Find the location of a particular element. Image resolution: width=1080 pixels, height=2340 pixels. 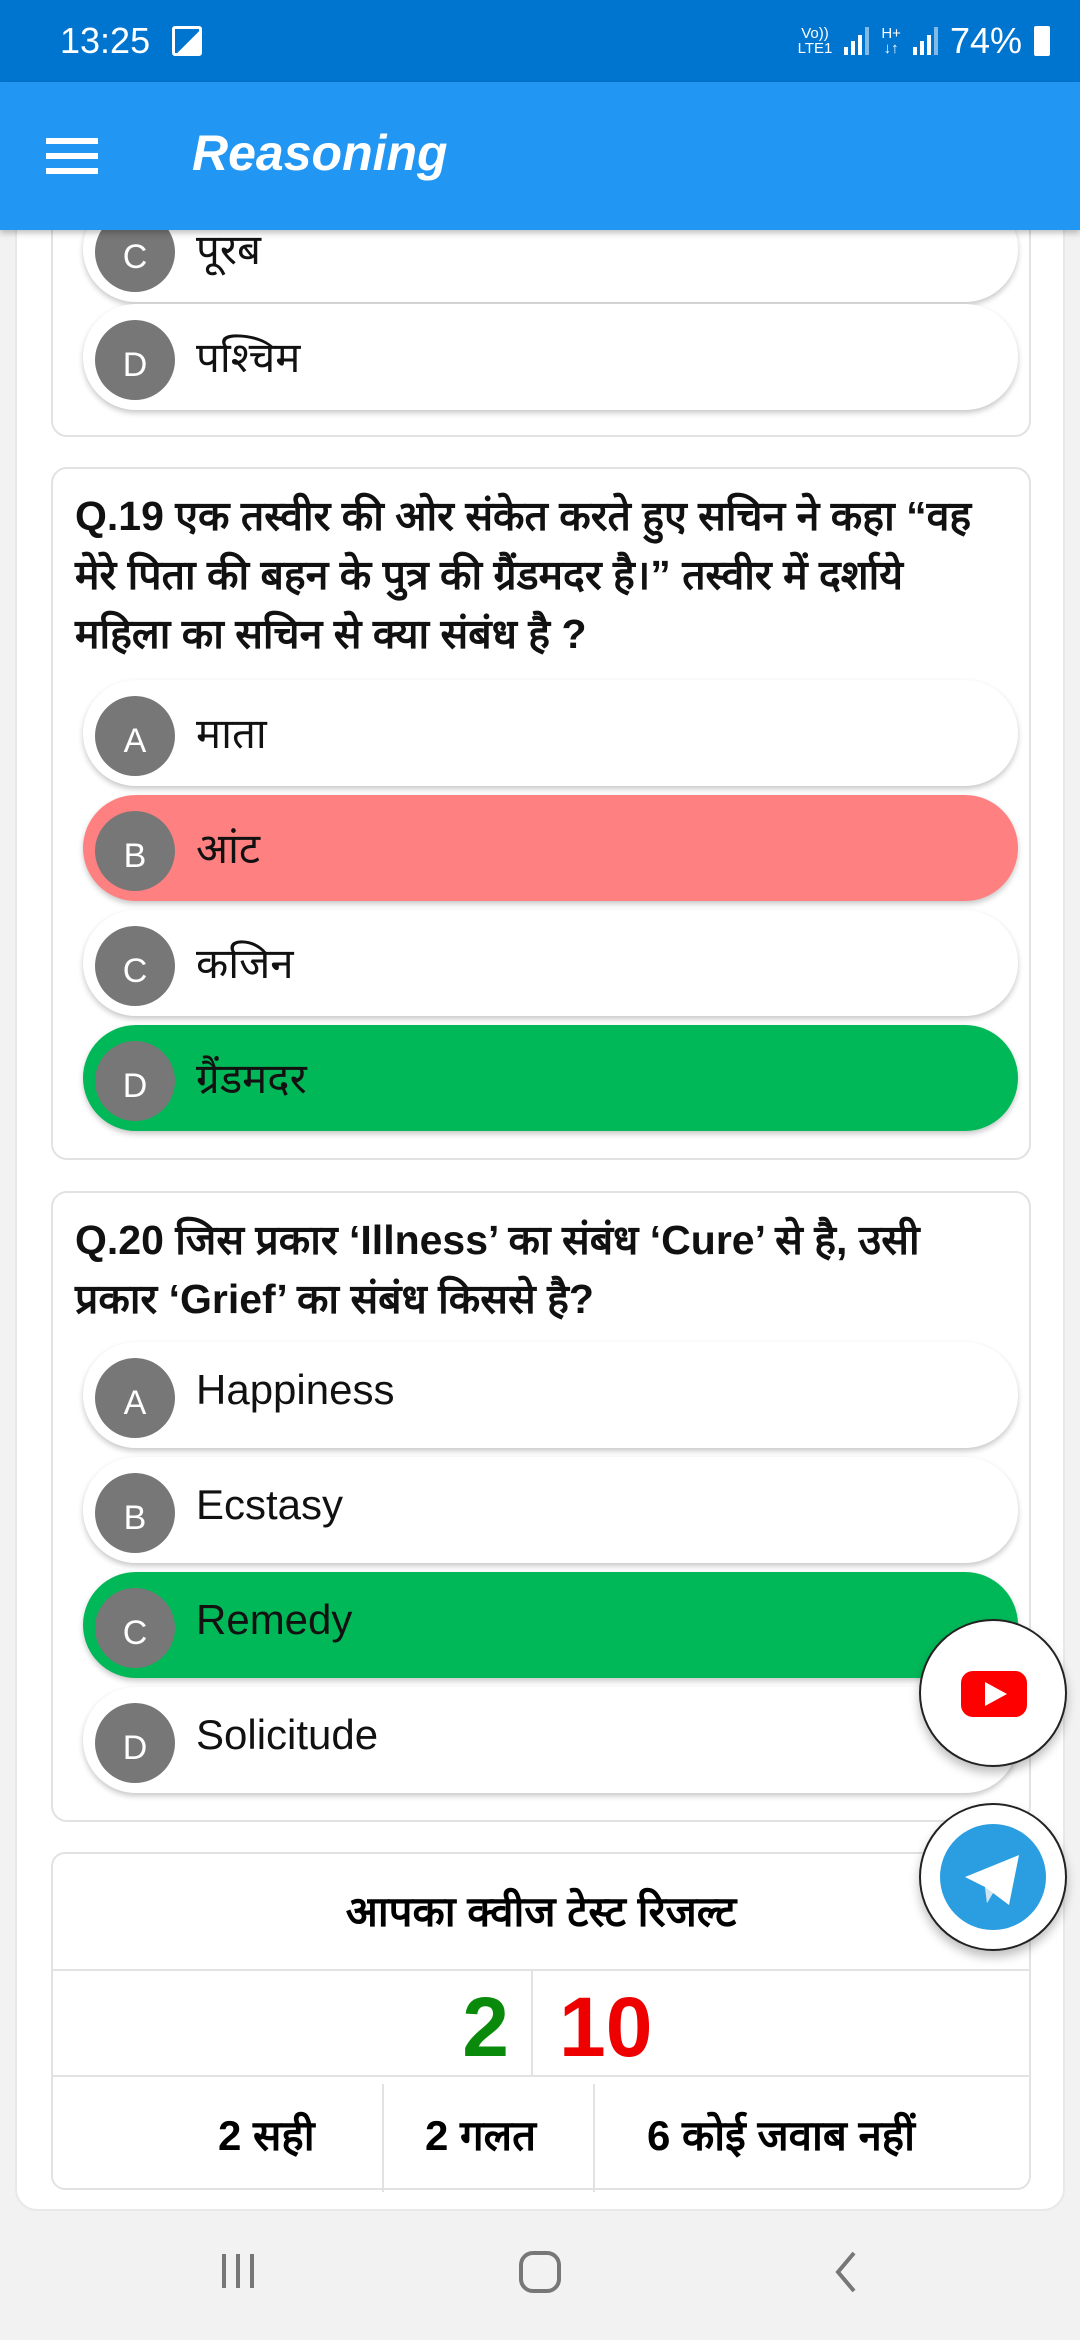

unanswered-count: 6 कोई जवाब नहीं is located at coordinates (781, 2135).